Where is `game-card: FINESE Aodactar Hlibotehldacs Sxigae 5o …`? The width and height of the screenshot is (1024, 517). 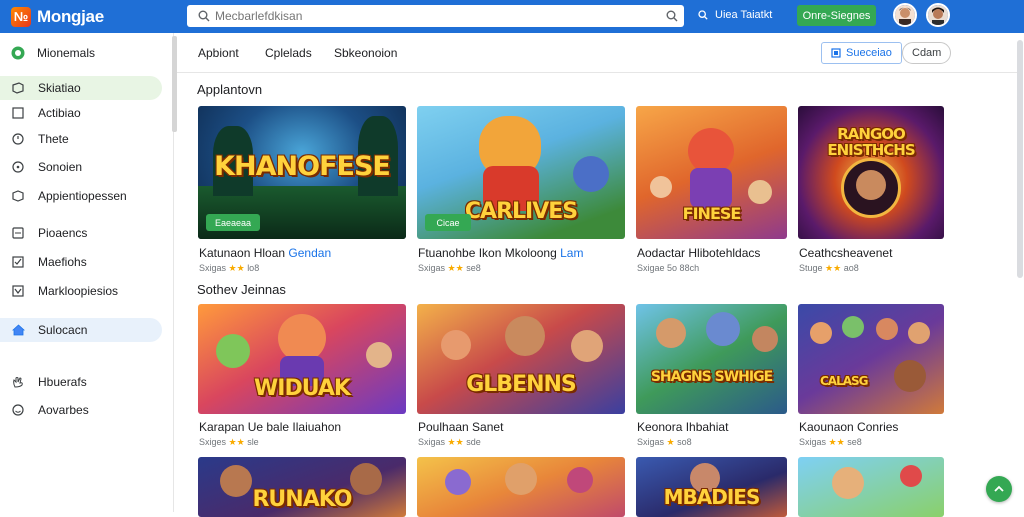 game-card: FINESE Aodactar Hlibotehldacs Sxigae 5o … is located at coordinates (711, 191).